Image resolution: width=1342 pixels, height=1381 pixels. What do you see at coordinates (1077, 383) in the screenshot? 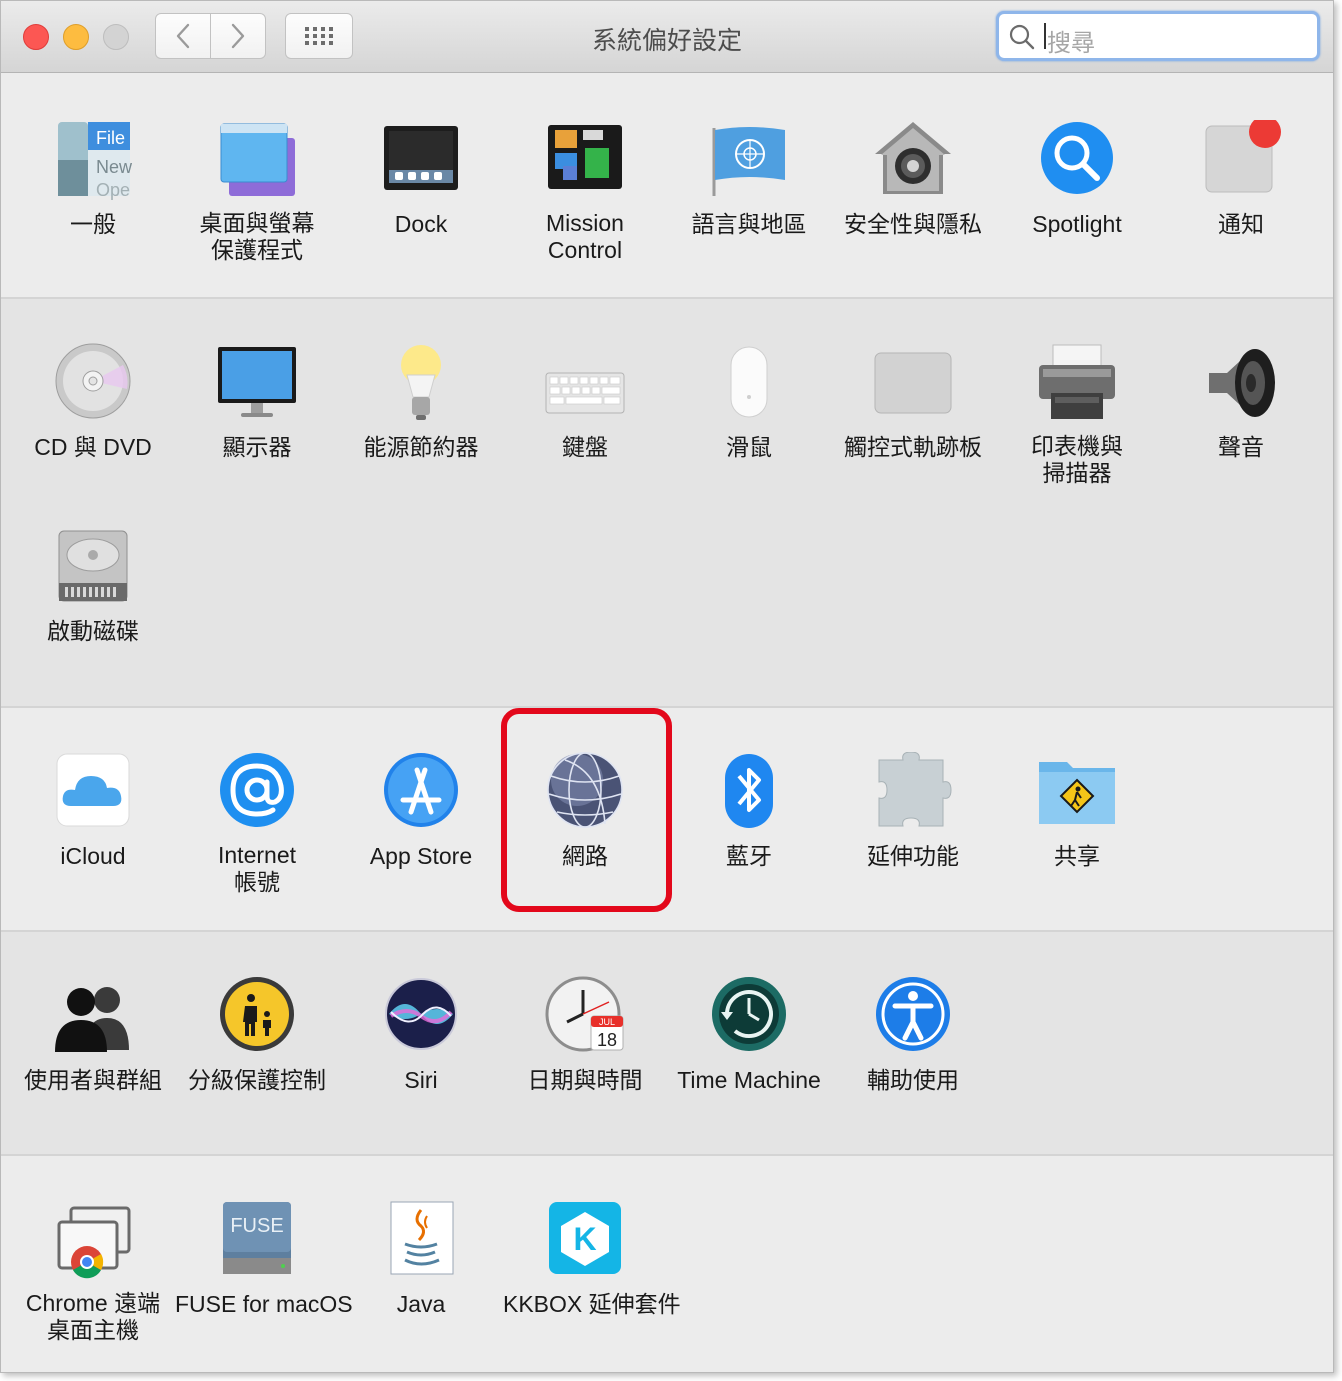
I see `printer-icon` at bounding box center [1077, 383].